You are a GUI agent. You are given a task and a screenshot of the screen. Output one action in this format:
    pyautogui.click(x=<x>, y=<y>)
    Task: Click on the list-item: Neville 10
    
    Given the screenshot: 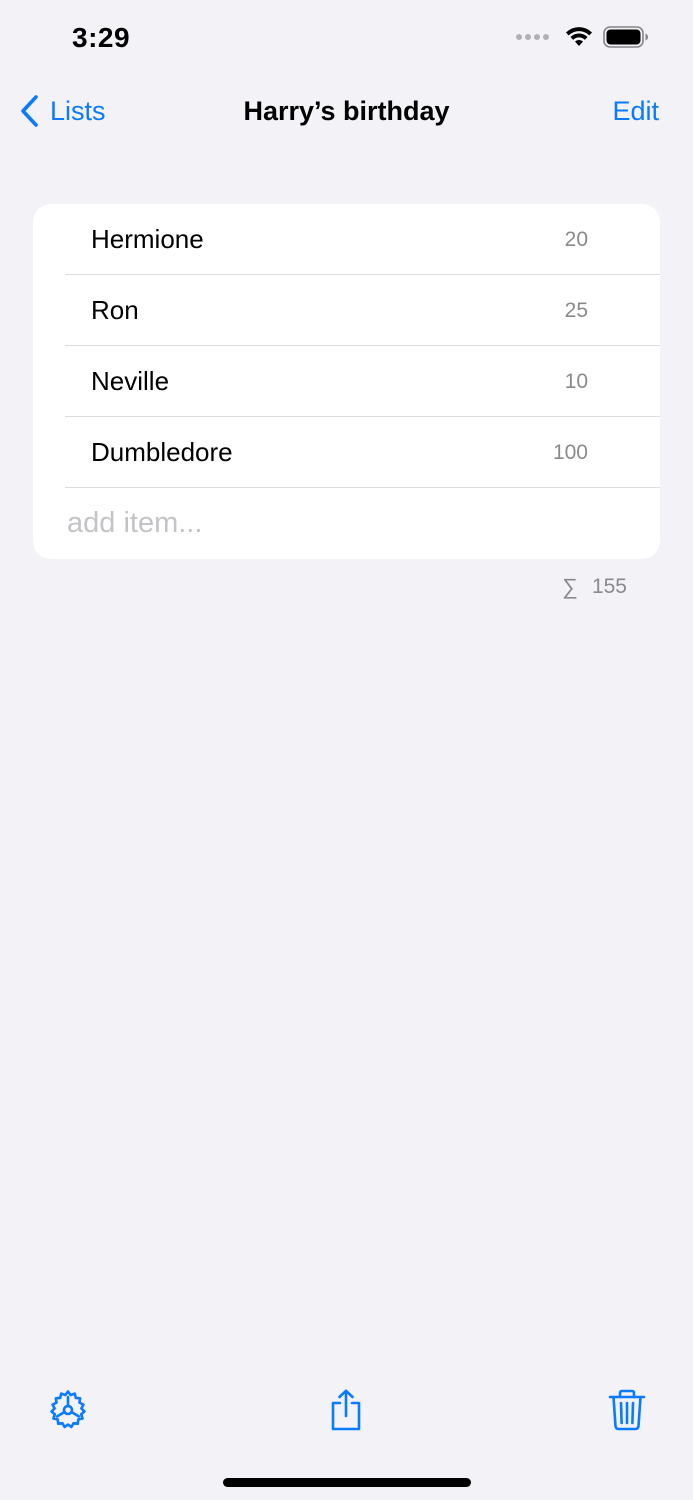 What is the action you would take?
    pyautogui.click(x=346, y=381)
    